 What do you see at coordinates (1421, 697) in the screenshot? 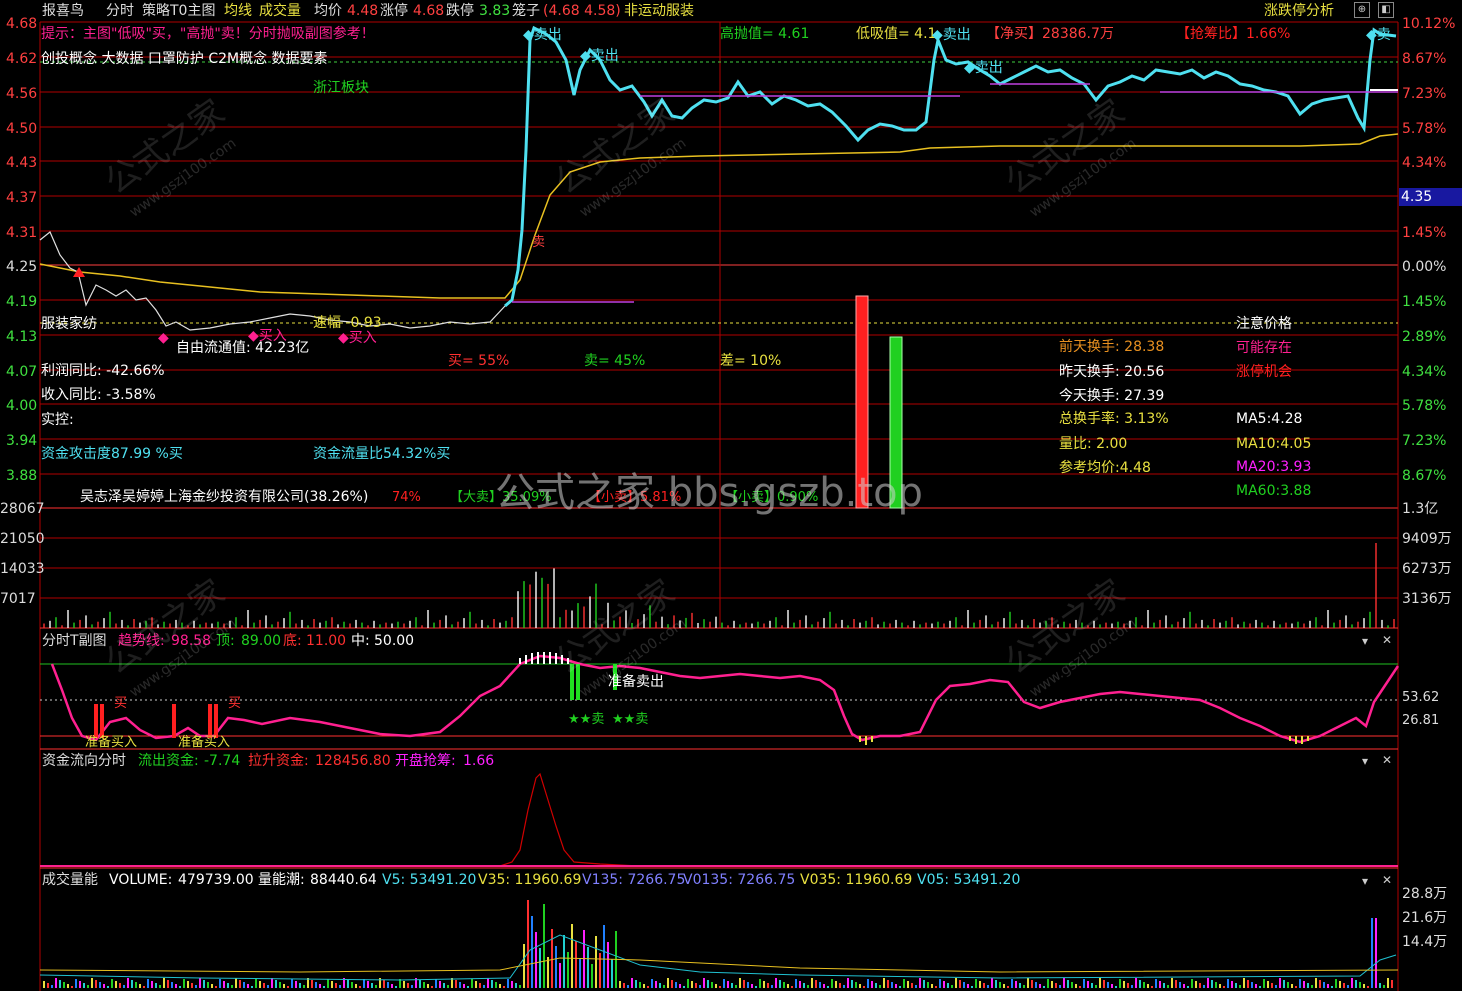
I see `t-axis-hi: 53.62` at bounding box center [1421, 697].